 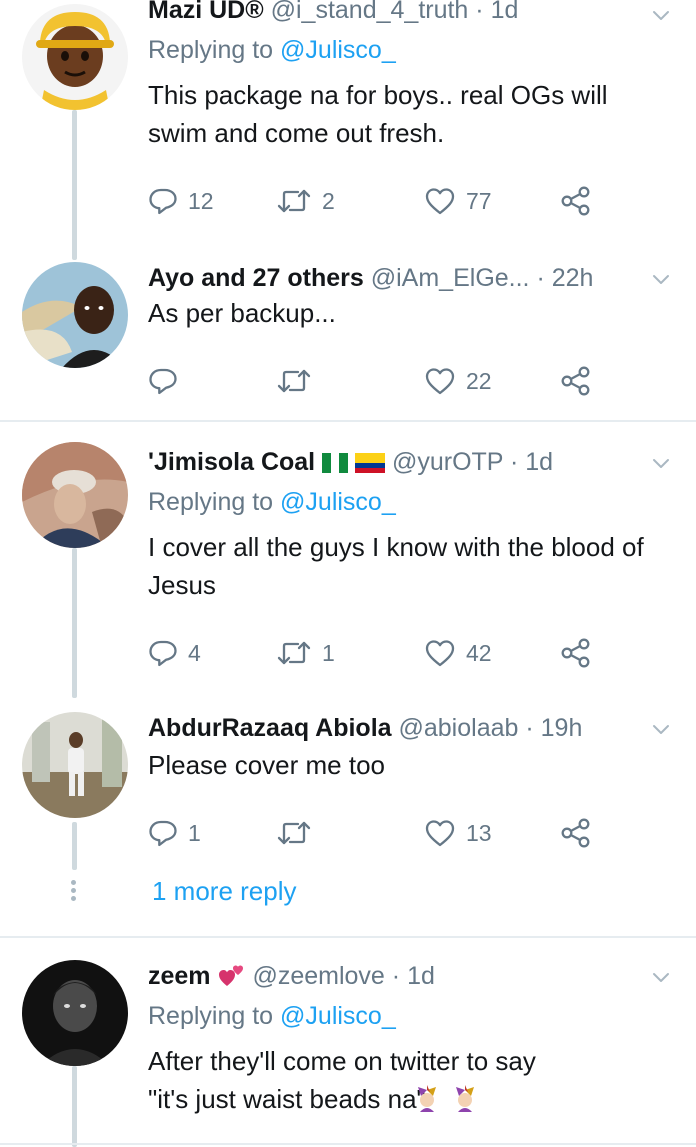 What do you see at coordinates (74, 892) in the screenshot?
I see `ellipsis-dots-icon` at bounding box center [74, 892].